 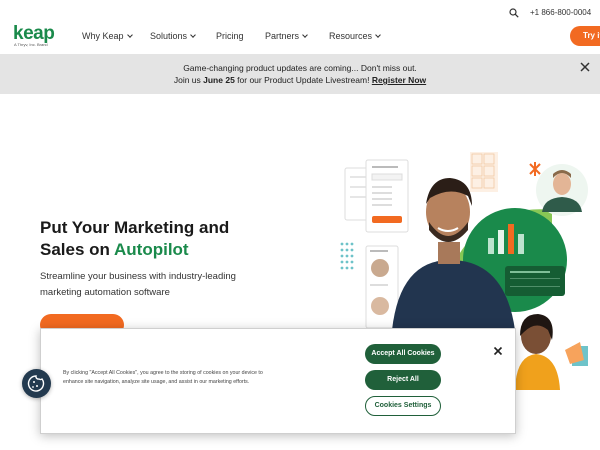 I want to click on nav-resources-label: Resources, so click(x=351, y=36).